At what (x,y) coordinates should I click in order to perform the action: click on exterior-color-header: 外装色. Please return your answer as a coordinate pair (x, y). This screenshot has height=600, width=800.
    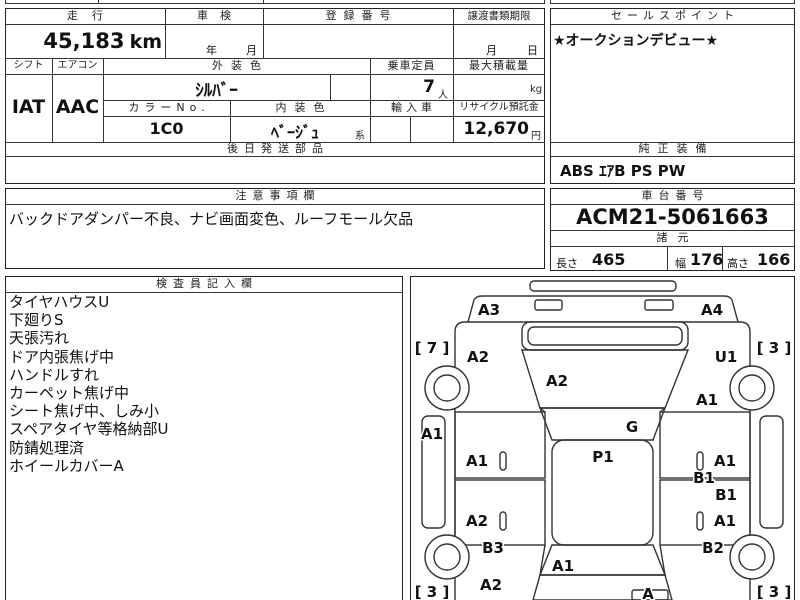
    Looking at the image, I should click on (240, 65).